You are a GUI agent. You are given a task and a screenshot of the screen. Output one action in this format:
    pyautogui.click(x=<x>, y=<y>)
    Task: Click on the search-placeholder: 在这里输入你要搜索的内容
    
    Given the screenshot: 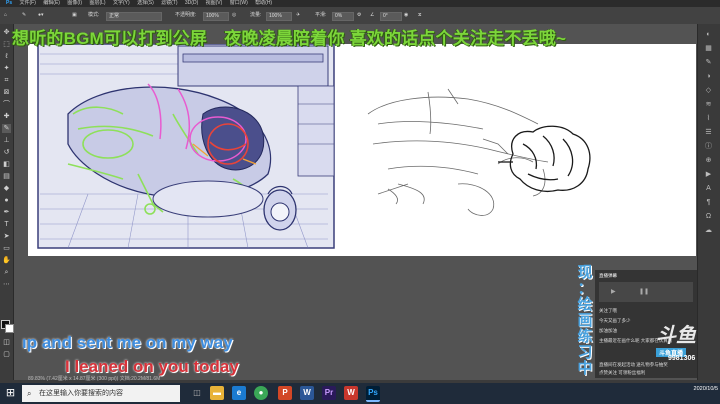 What is the action you would take?
    pyautogui.click(x=81, y=393)
    